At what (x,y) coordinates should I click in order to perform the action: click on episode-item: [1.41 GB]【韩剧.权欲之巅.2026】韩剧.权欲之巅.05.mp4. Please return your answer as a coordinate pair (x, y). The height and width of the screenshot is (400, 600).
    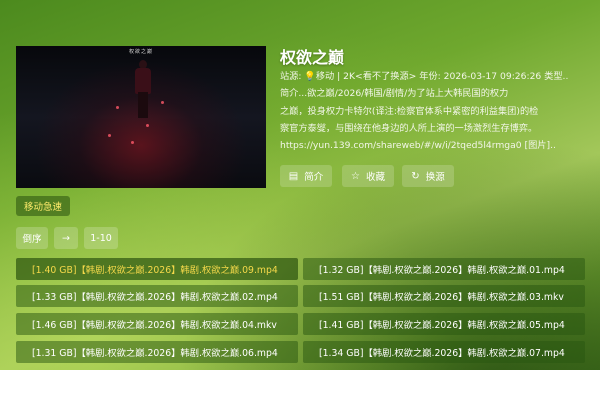
    Looking at the image, I should click on (444, 324).